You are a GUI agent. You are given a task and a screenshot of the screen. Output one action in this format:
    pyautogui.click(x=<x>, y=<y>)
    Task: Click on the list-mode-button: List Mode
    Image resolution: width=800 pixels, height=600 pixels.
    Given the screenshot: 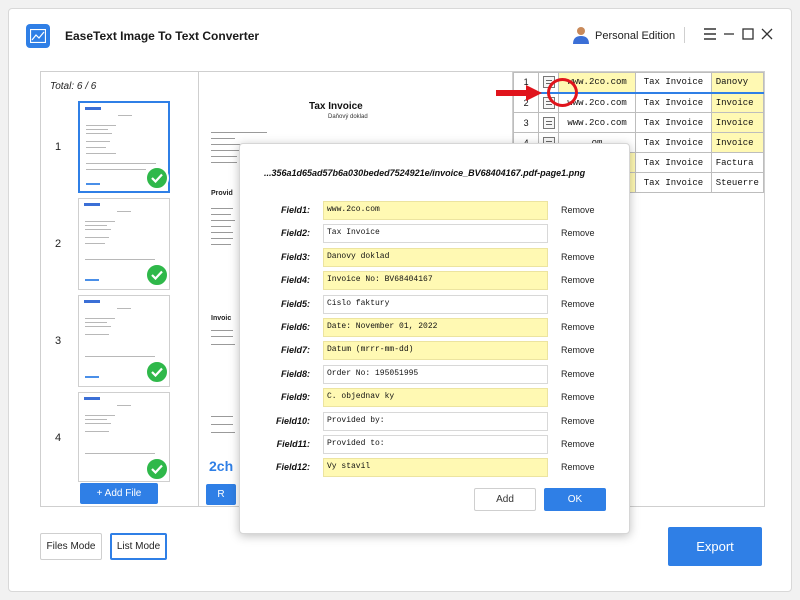 What is the action you would take?
    pyautogui.click(x=138, y=546)
    